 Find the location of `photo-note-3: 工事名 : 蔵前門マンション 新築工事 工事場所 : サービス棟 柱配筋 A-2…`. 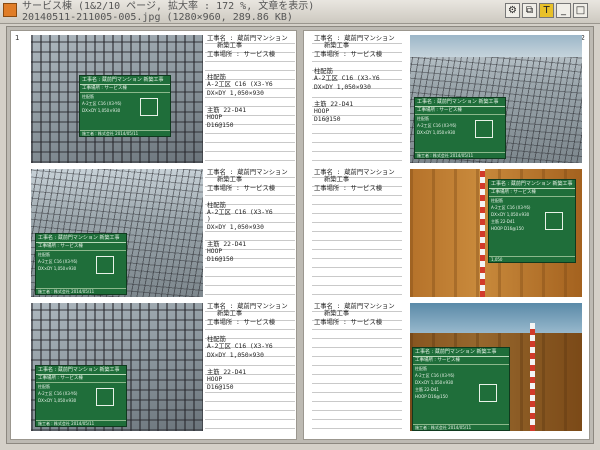

photo-note-3: 工事名 : 蔵前門マンション 新築工事 工事場所 : サービス棟 柱配筋 A-2… is located at coordinates (250, 233).